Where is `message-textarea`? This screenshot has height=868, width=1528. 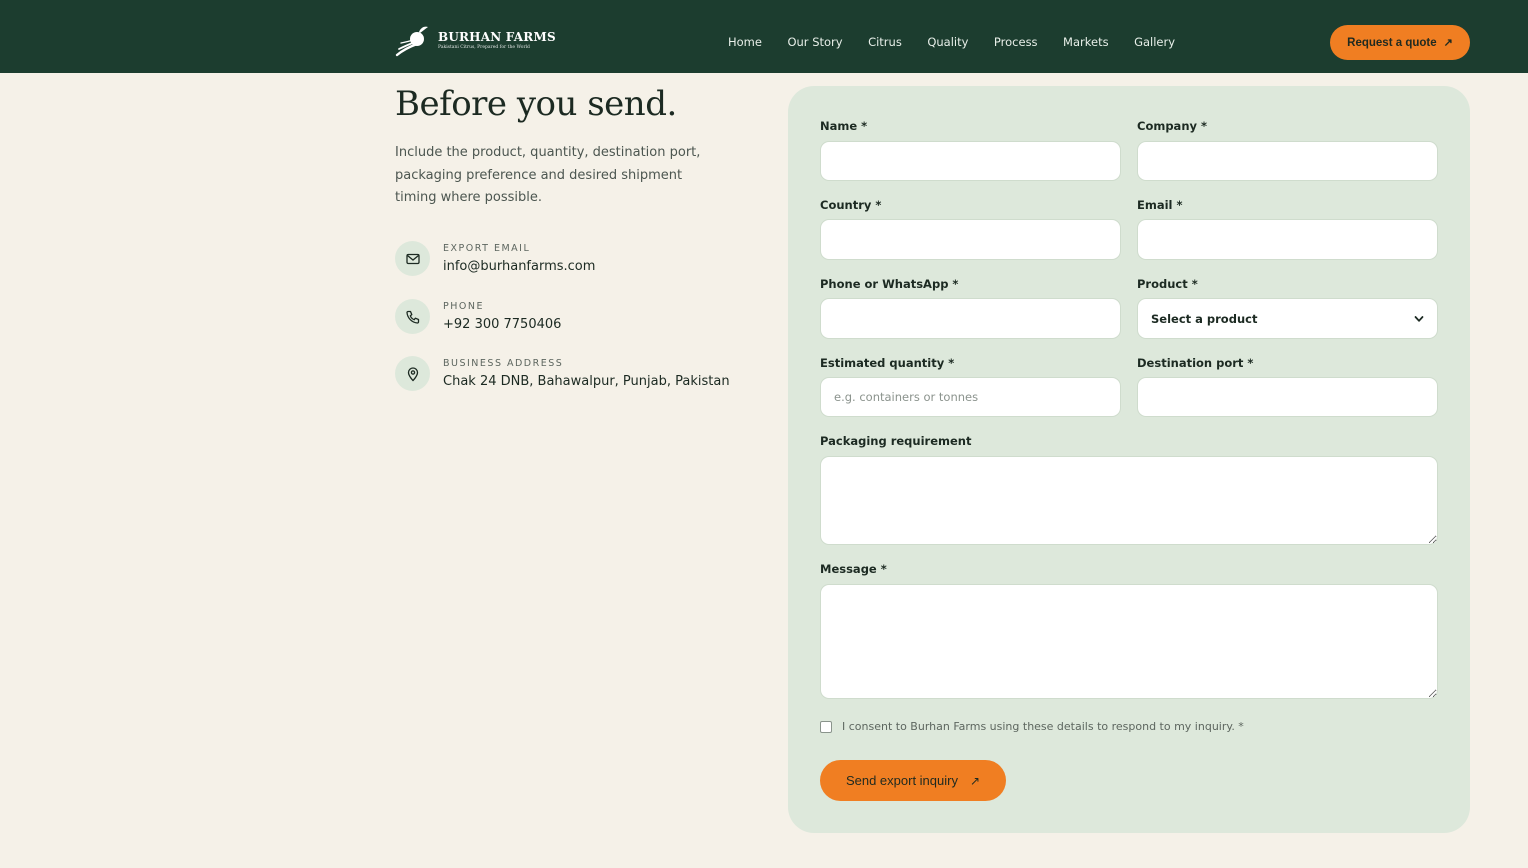 message-textarea is located at coordinates (1129, 641).